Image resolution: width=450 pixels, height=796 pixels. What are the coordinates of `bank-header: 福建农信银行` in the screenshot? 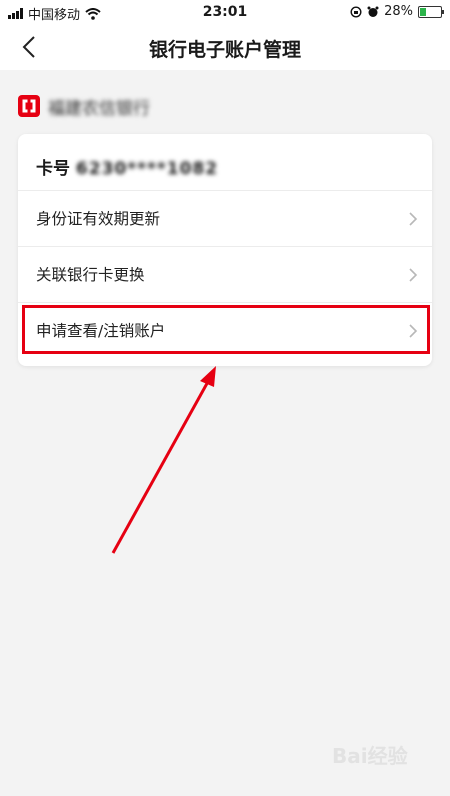 It's located at (84, 106).